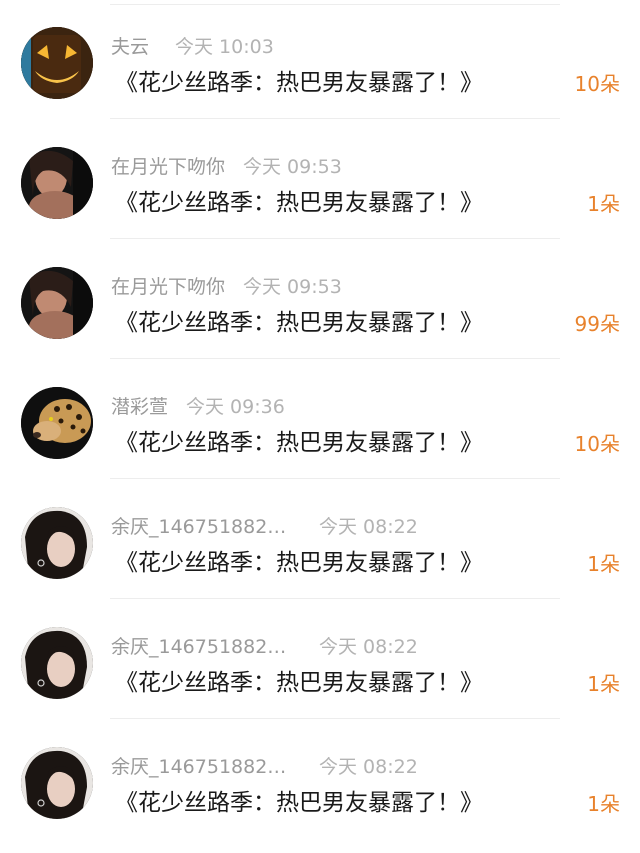 The width and height of the screenshot is (640, 853). What do you see at coordinates (597, 324) in the screenshot?
I see `flower-count: 99朵` at bounding box center [597, 324].